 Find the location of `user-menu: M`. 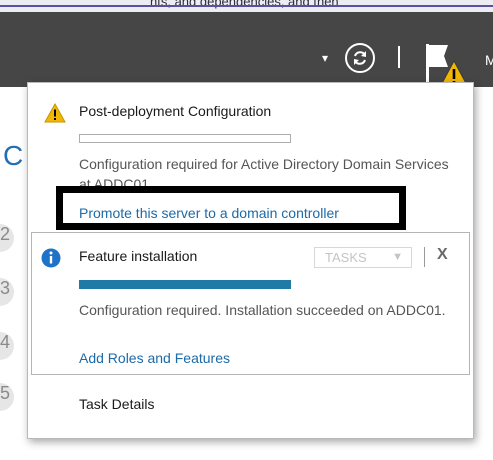

user-menu: M is located at coordinates (489, 60).